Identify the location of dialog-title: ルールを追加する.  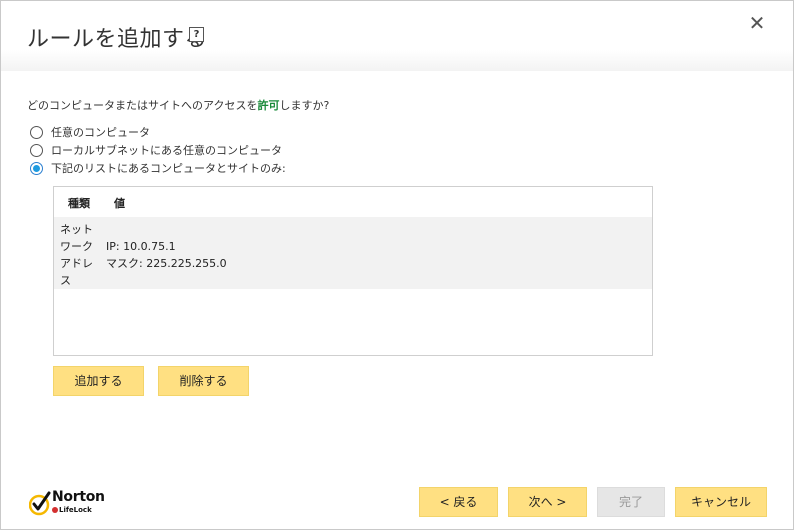
(117, 39).